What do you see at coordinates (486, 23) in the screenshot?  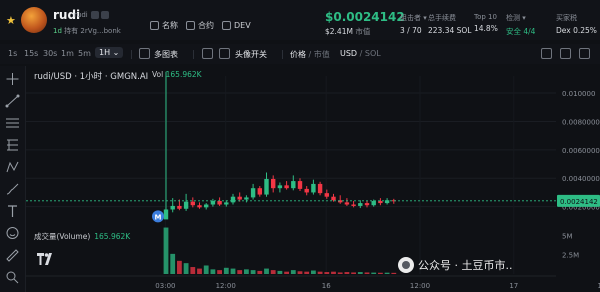 I see `stat-top10: Top 10 14.8%` at bounding box center [486, 23].